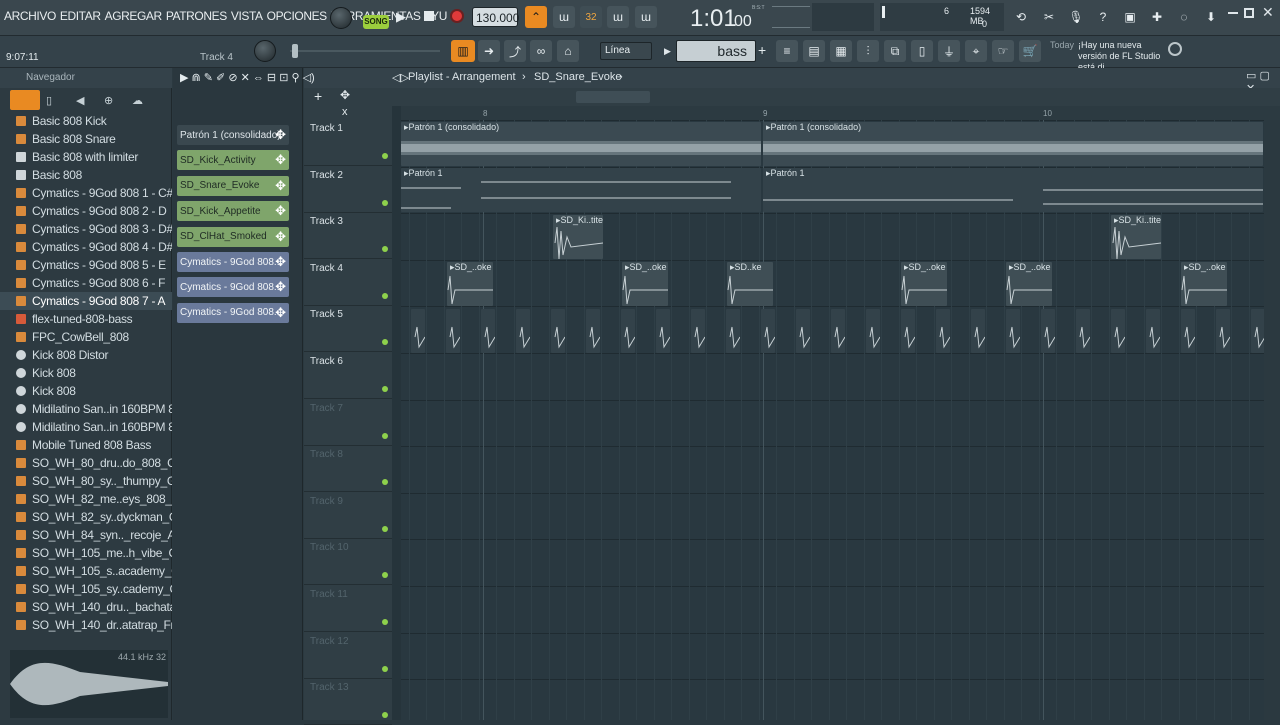  What do you see at coordinates (376, 22) in the screenshot?
I see `song-mode-toggle: SONG` at bounding box center [376, 22].